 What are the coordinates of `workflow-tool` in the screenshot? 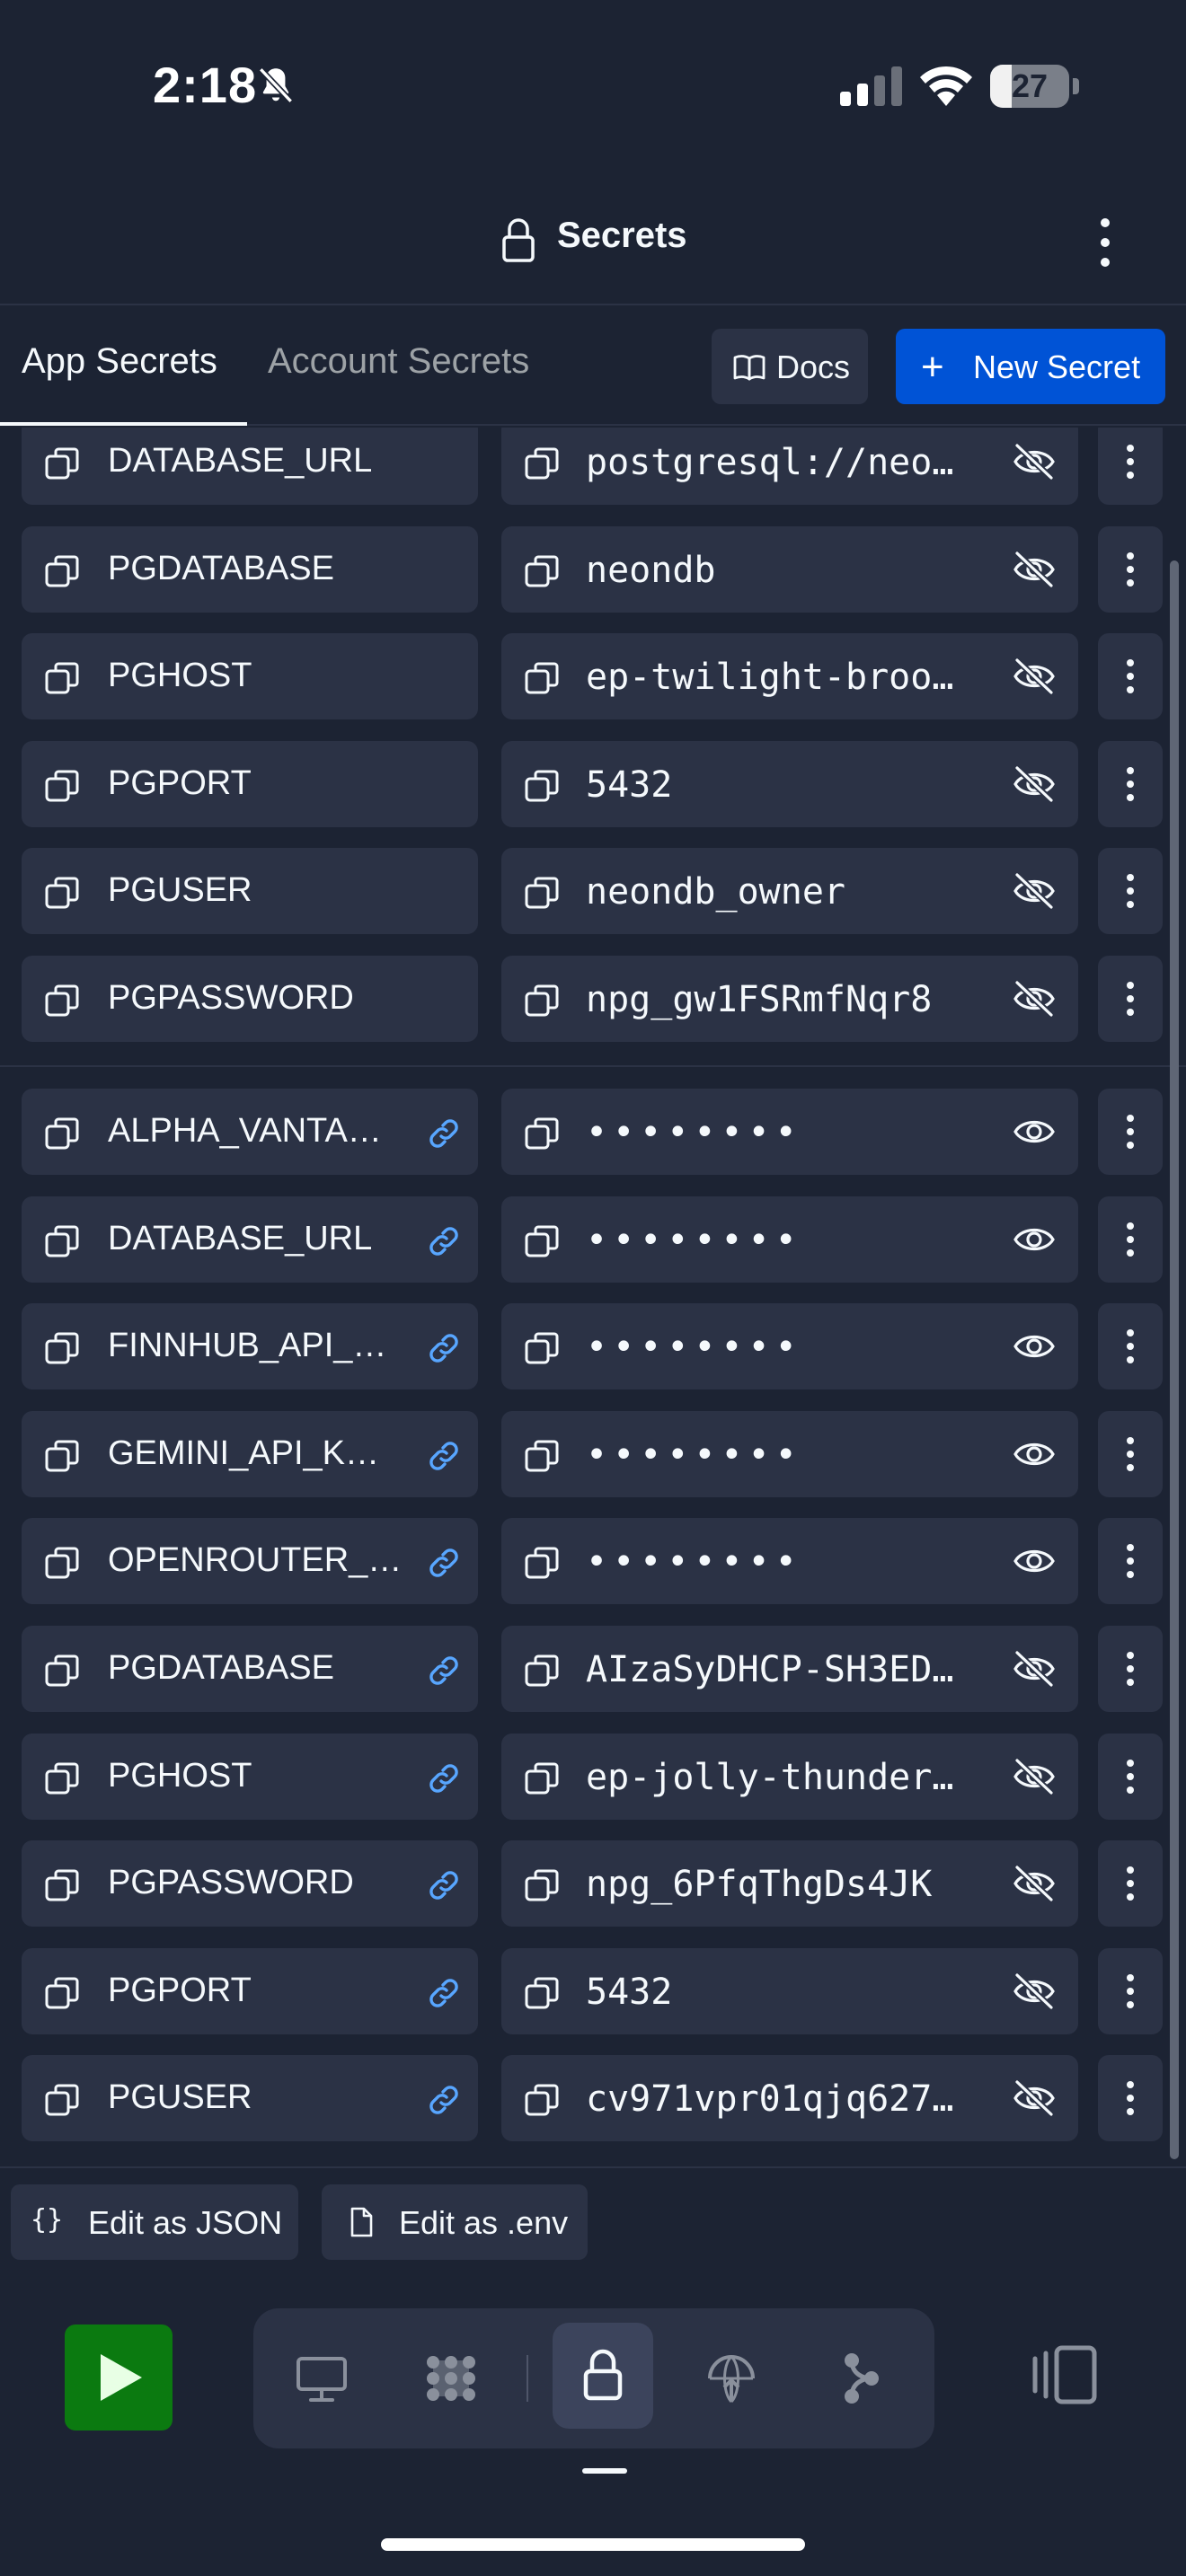 It's located at (451, 2378).